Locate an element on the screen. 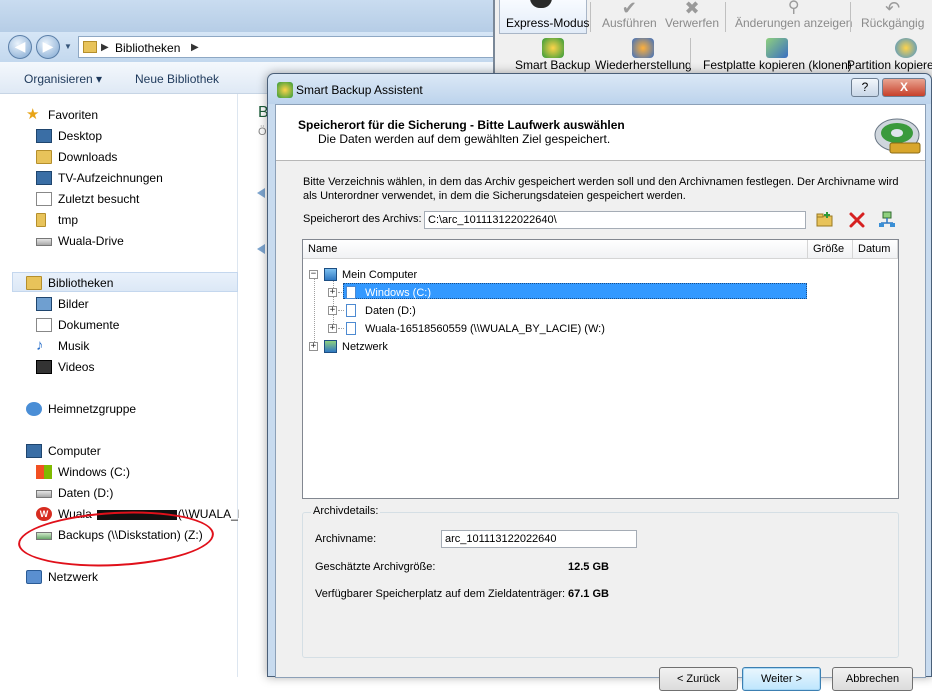 The width and height of the screenshot is (932, 691). back-button: < Zurück is located at coordinates (698, 679).